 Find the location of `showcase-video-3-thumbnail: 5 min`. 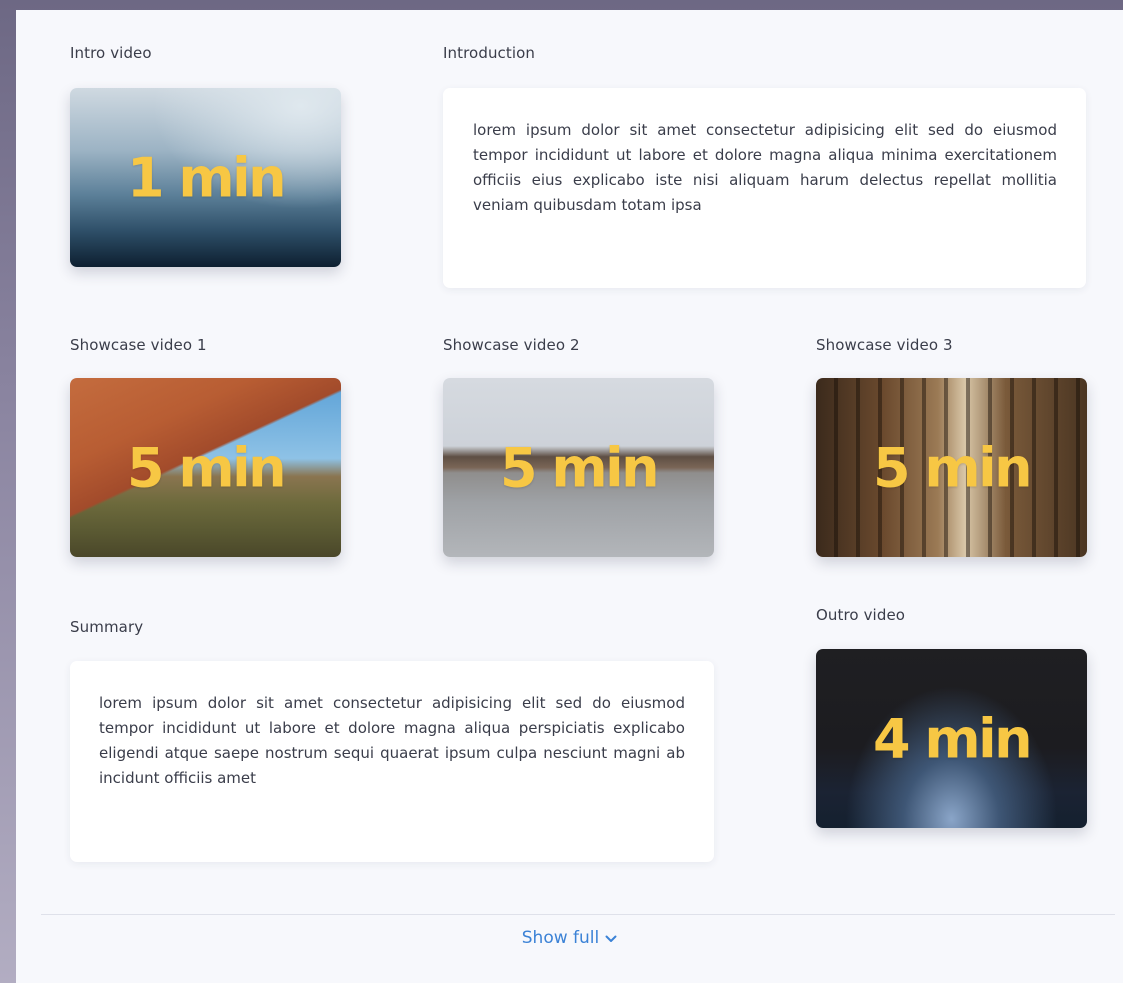

showcase-video-3-thumbnail: 5 min is located at coordinates (951, 467).